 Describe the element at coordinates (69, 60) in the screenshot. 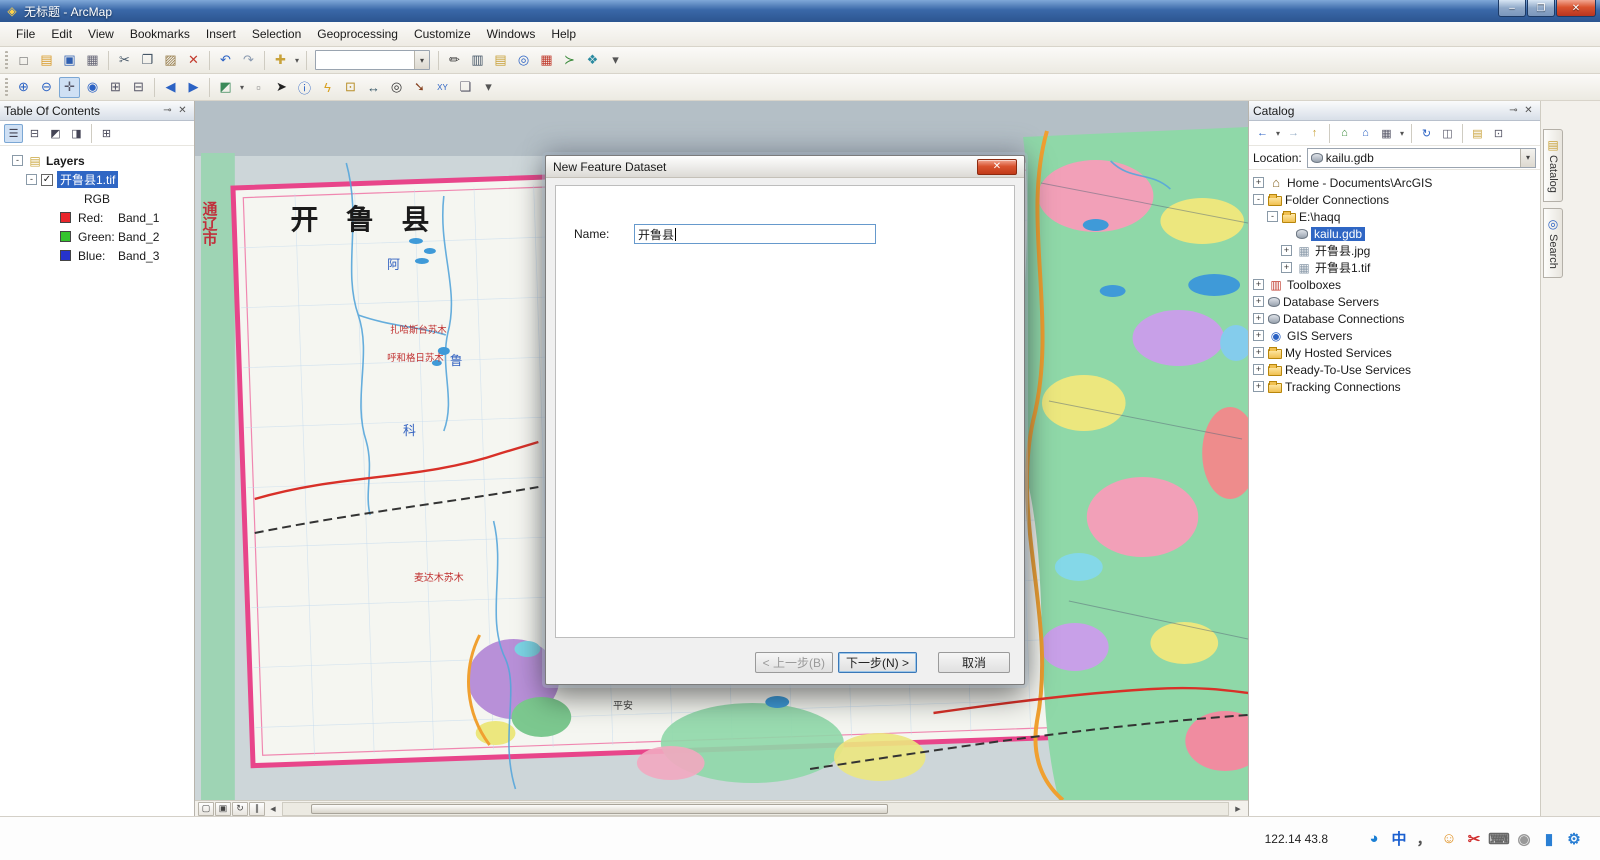

I see `save-document-button: ▣` at that location.